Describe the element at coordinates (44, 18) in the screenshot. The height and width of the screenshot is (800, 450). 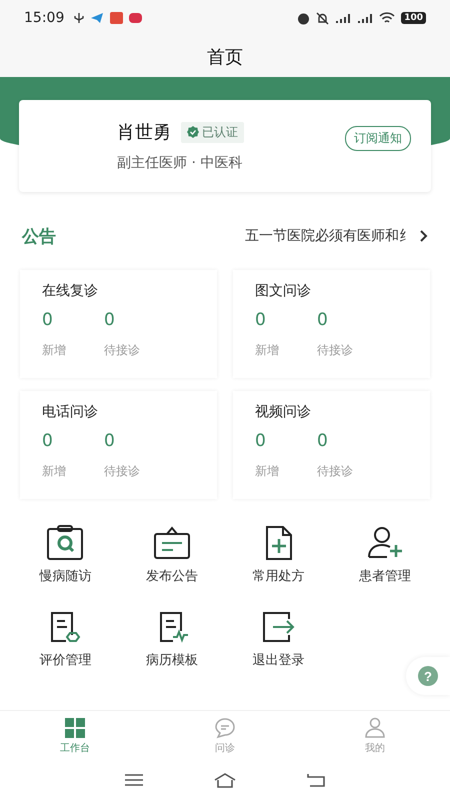
I see `status-time: 15:09` at that location.